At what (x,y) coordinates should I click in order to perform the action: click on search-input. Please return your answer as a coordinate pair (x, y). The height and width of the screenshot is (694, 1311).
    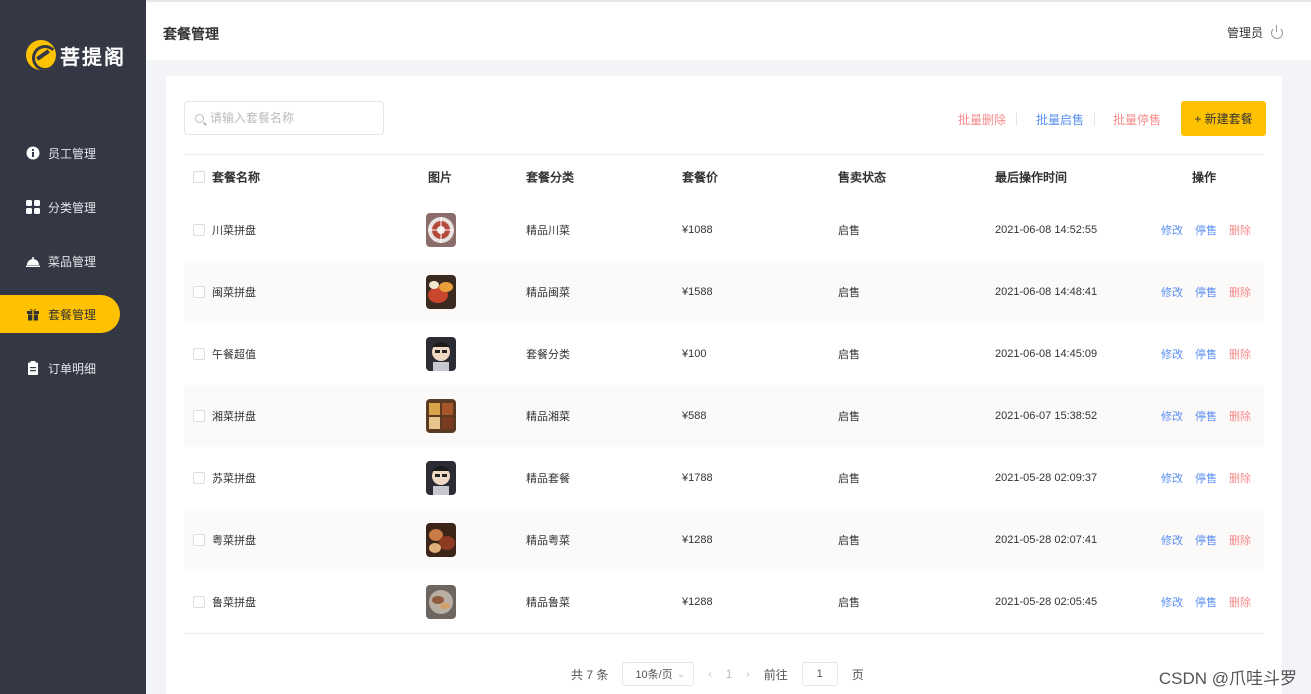
    Looking at the image, I should click on (295, 118).